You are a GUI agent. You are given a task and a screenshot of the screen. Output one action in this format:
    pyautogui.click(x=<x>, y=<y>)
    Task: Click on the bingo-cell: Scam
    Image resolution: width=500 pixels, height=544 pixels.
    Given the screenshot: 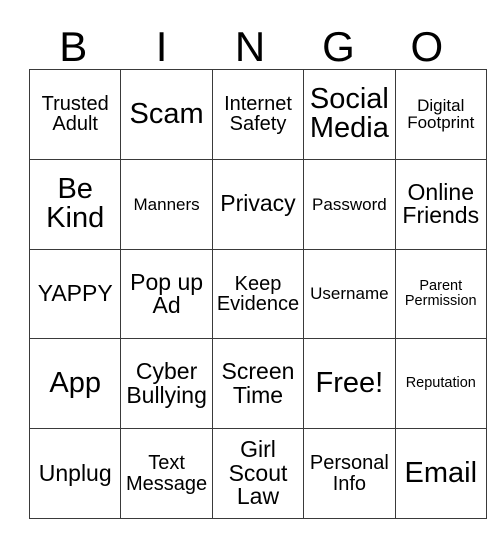 What is the action you would take?
    pyautogui.click(x=166, y=114)
    